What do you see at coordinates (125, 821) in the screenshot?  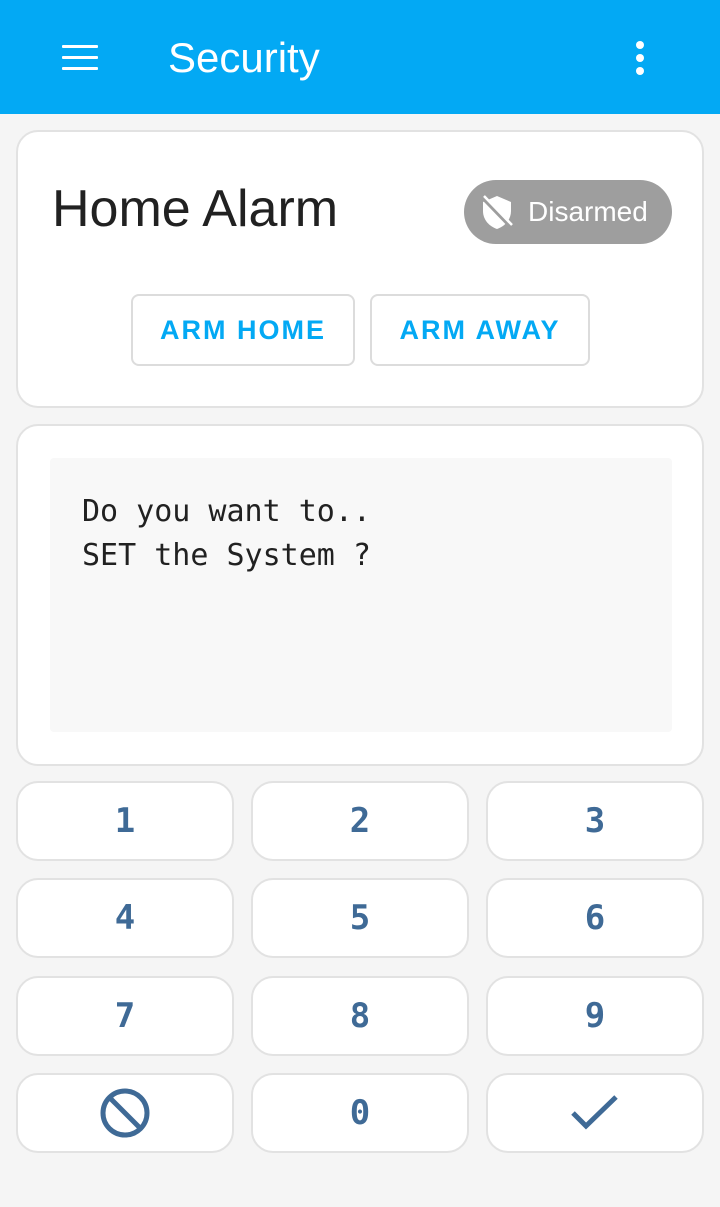 I see `keypad-key-1: 1` at bounding box center [125, 821].